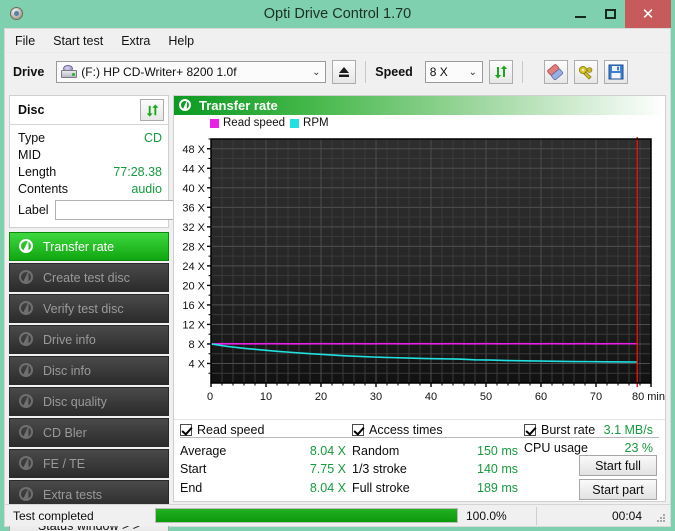  Describe the element at coordinates (69, 339) in the screenshot. I see `sidebar-item-label: Drive info` at that location.